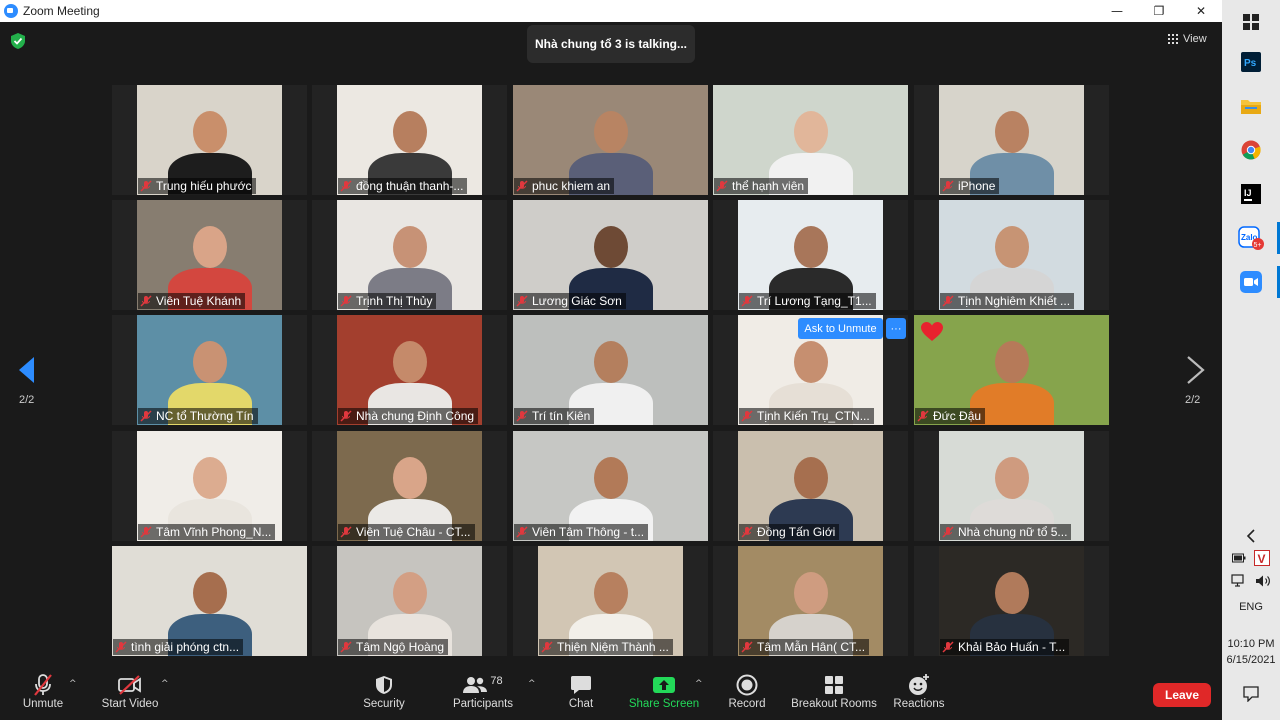  What do you see at coordinates (475, 685) in the screenshot?
I see `participants-icon` at bounding box center [475, 685].